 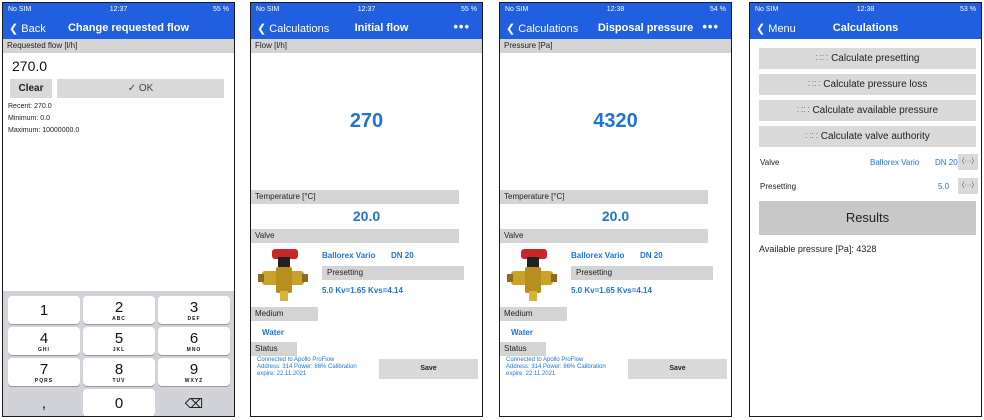 What do you see at coordinates (770, 162) in the screenshot?
I see `valve-row-label: Valve` at bounding box center [770, 162].